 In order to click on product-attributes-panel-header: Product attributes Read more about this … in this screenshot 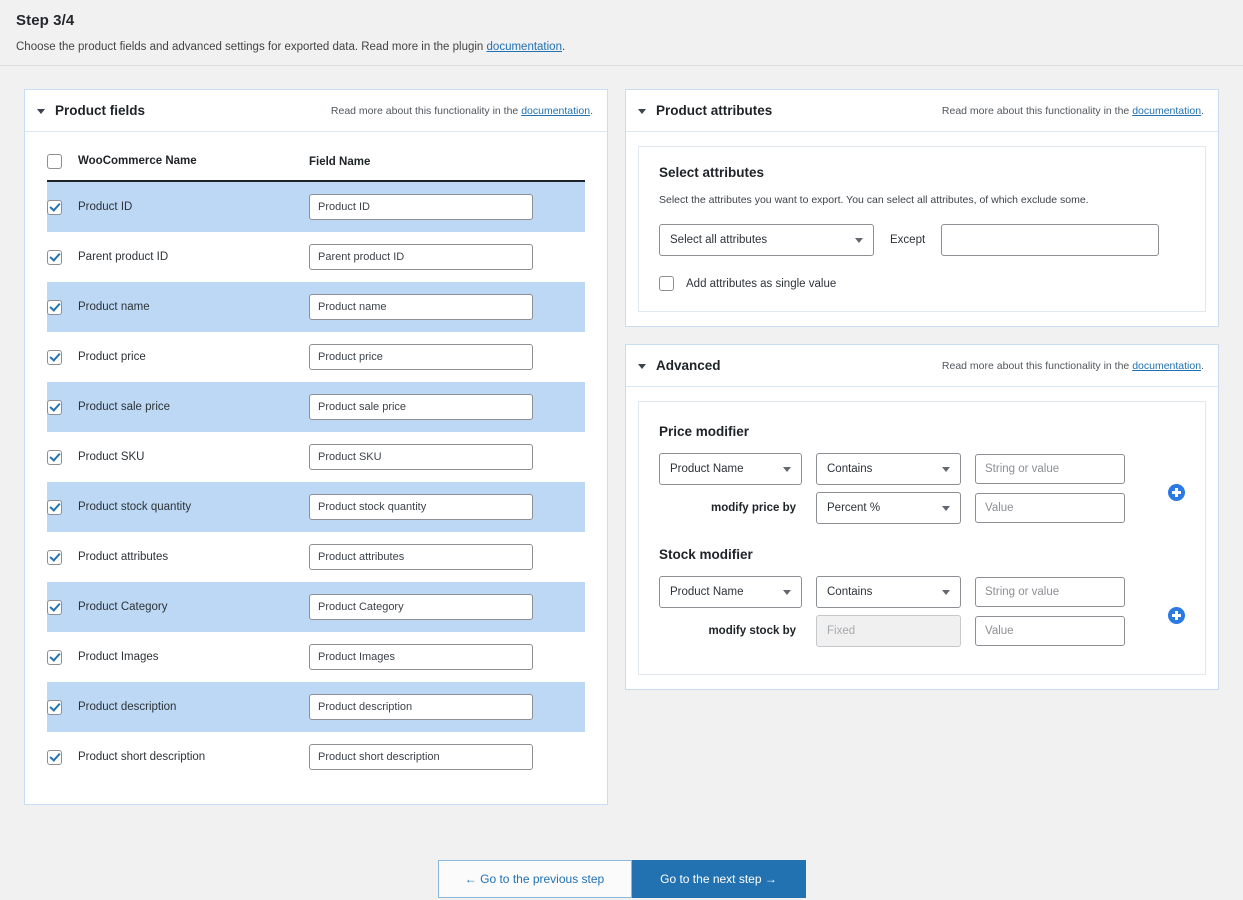, I will do `click(922, 111)`.